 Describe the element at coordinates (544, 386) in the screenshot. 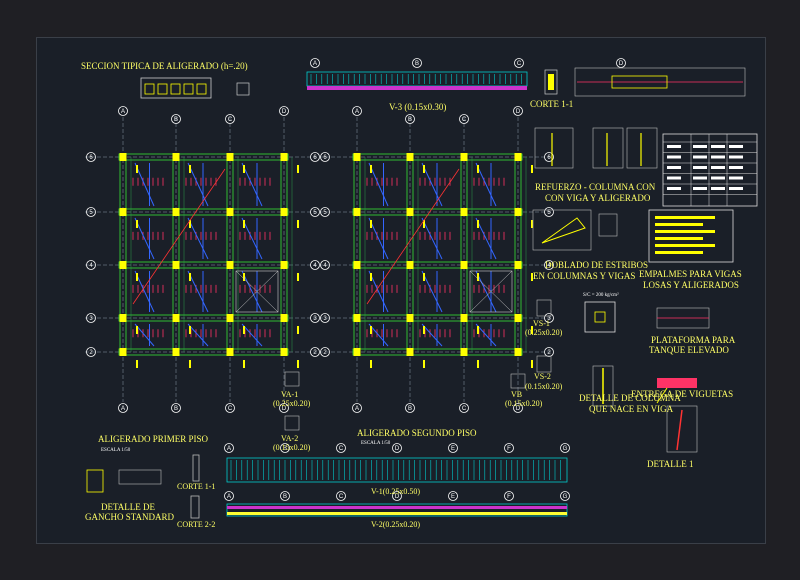

I see `vs2-label-2: (0.15x0.20)` at that location.